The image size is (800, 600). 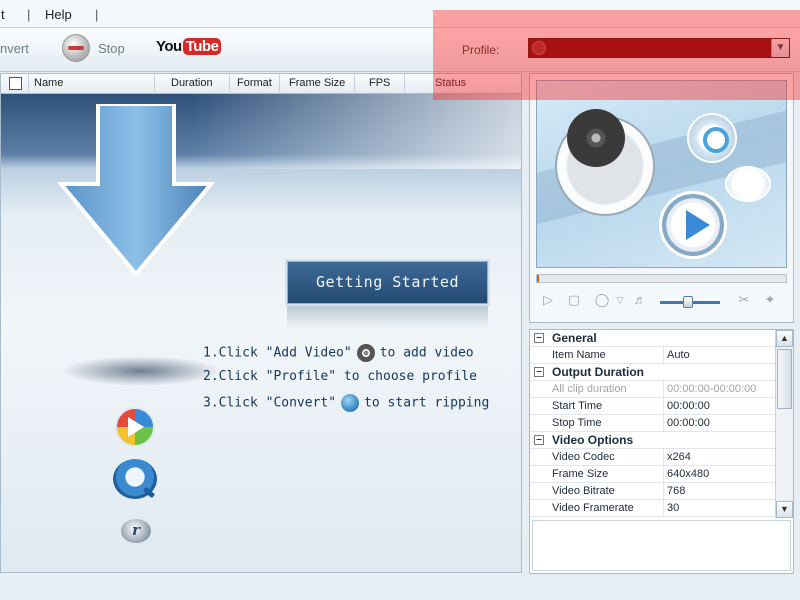 I want to click on convert-button: nvert, so click(x=14, y=48).